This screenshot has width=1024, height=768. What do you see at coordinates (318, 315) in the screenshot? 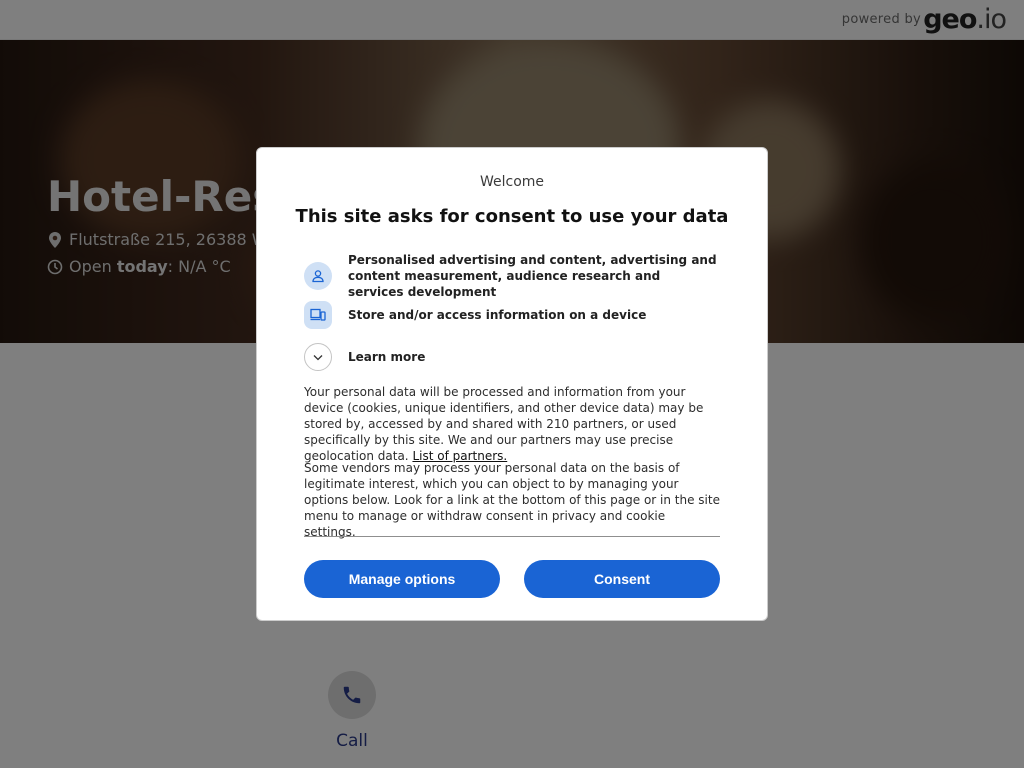
I see `devices-icon` at bounding box center [318, 315].